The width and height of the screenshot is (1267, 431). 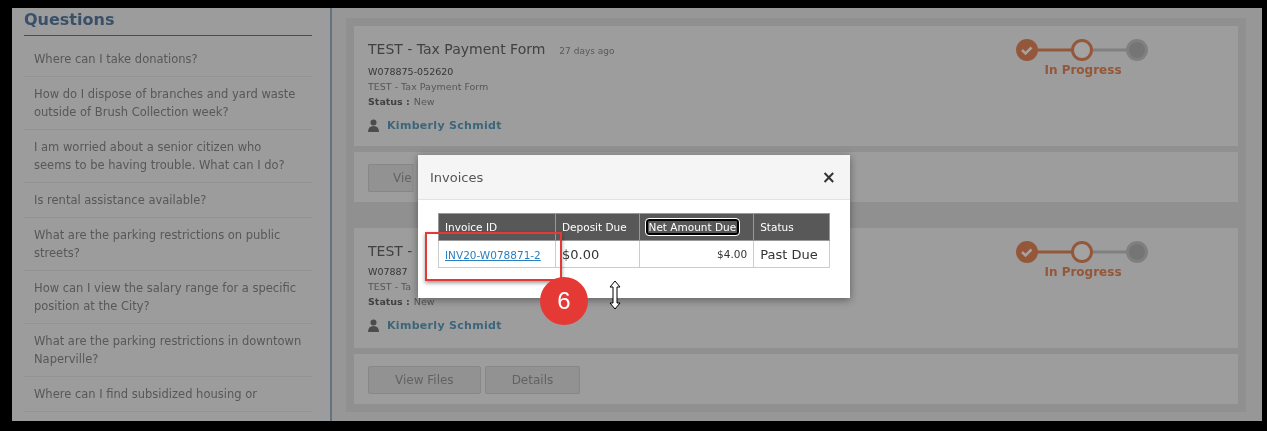 What do you see at coordinates (791, 254) in the screenshot?
I see `table-cell: Past Due` at bounding box center [791, 254].